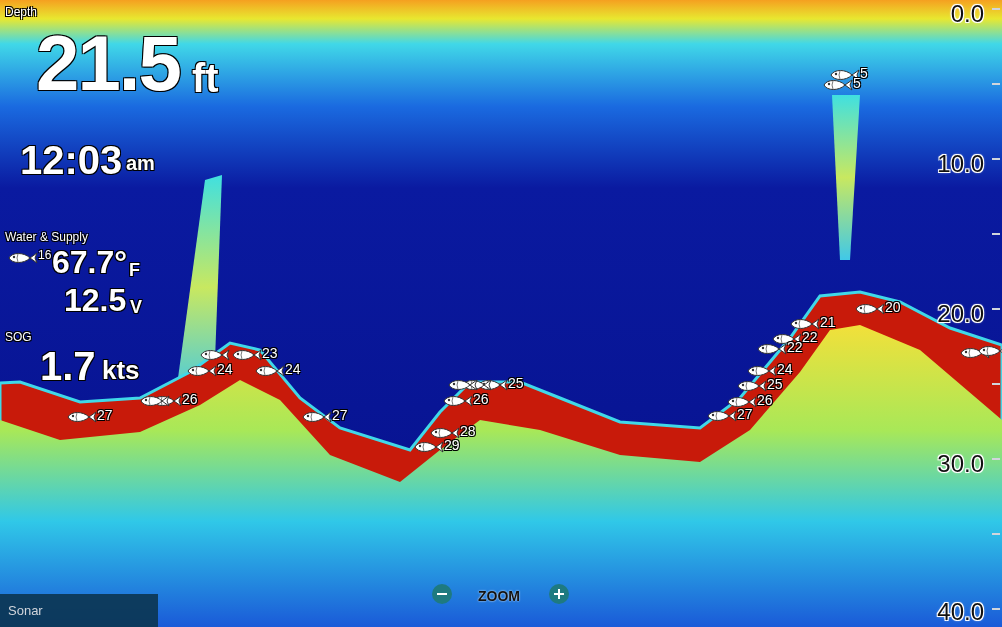 The height and width of the screenshot is (627, 1002). Describe the element at coordinates (18, 337) in the screenshot. I see `sog-label: SOG` at that location.